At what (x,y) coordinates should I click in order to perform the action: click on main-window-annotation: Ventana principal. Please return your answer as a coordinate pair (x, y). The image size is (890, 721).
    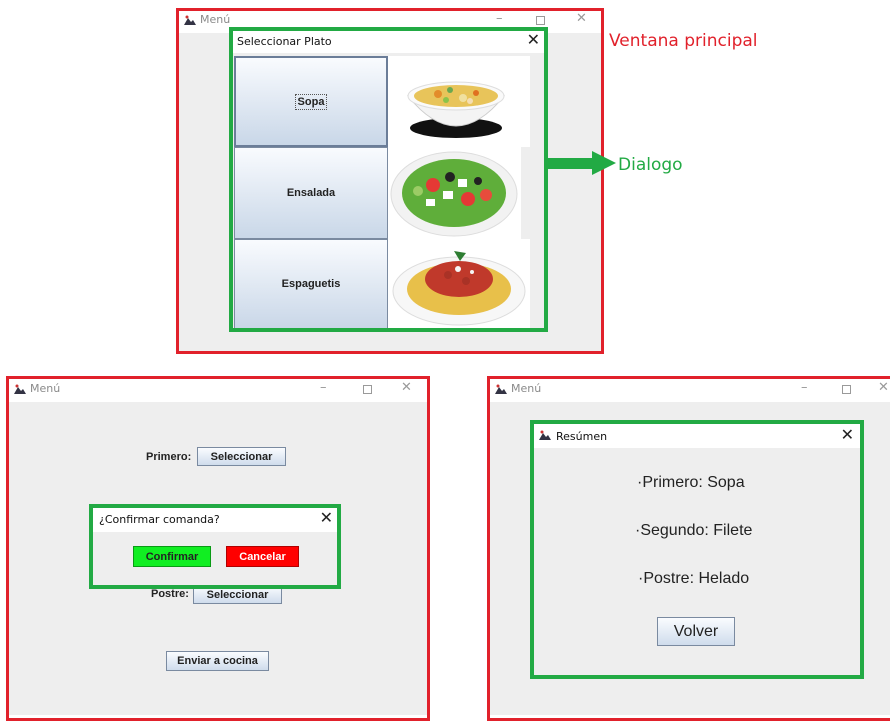
    Looking at the image, I should click on (683, 41).